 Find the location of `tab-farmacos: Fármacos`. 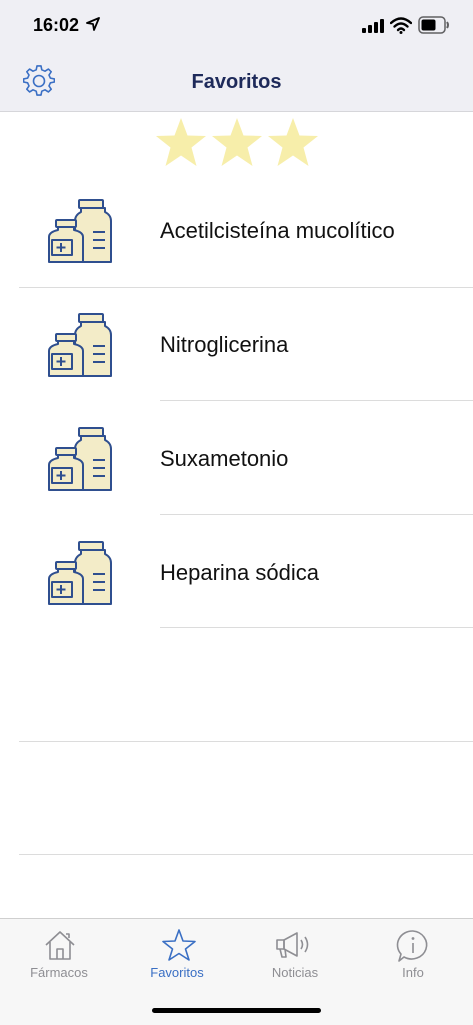

tab-farmacos: Fármacos is located at coordinates (59, 954).